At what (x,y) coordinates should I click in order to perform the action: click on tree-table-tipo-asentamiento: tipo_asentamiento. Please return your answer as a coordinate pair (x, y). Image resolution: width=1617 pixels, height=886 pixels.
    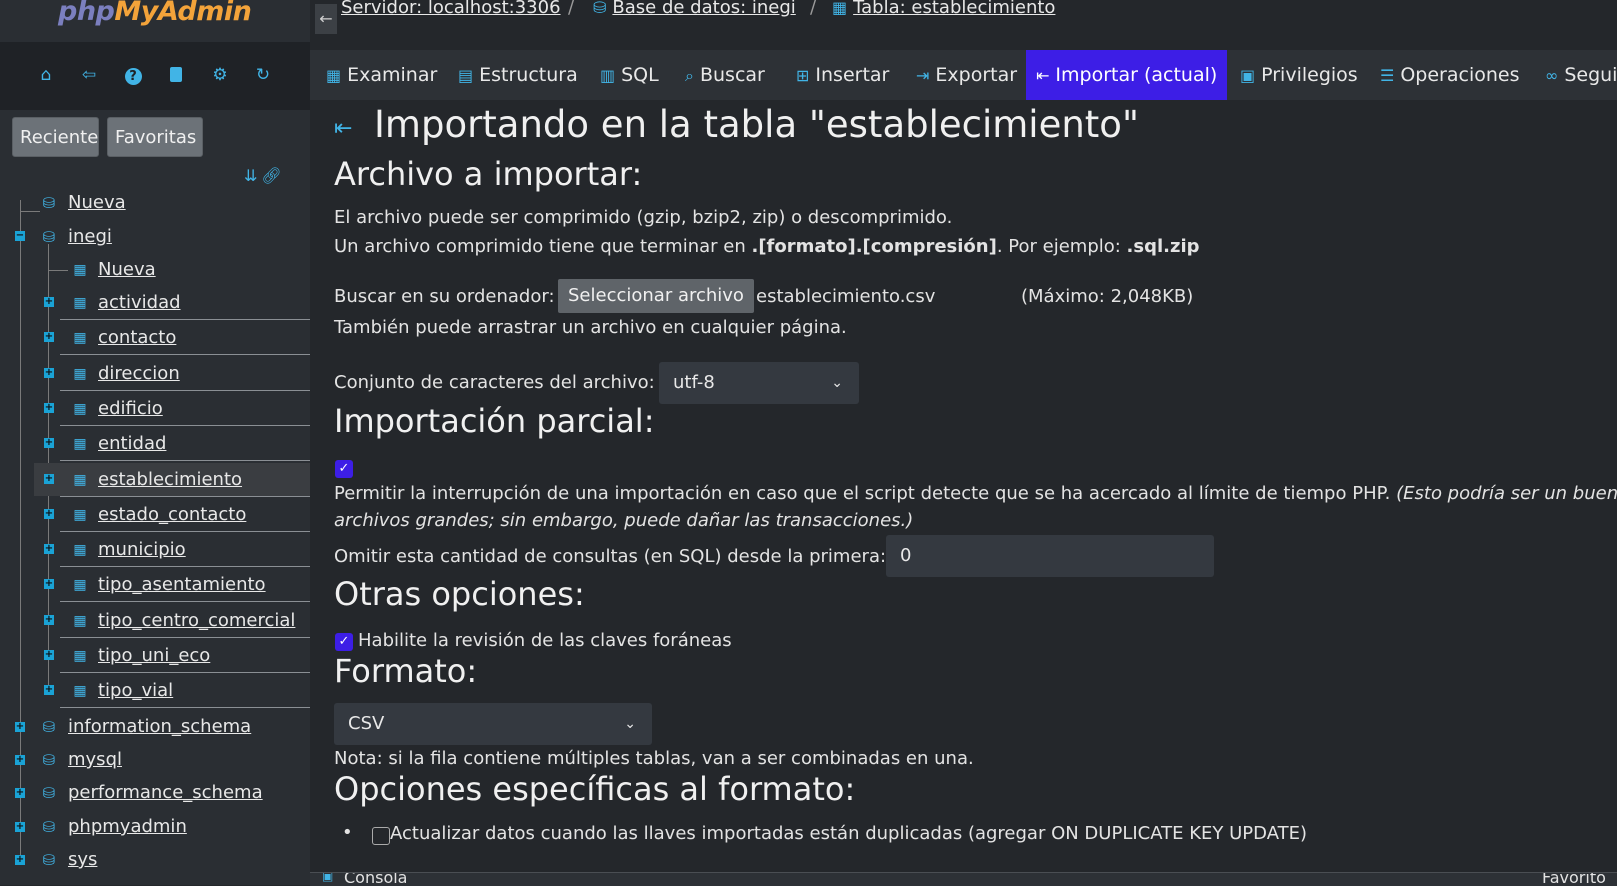
    Looking at the image, I should click on (182, 585).